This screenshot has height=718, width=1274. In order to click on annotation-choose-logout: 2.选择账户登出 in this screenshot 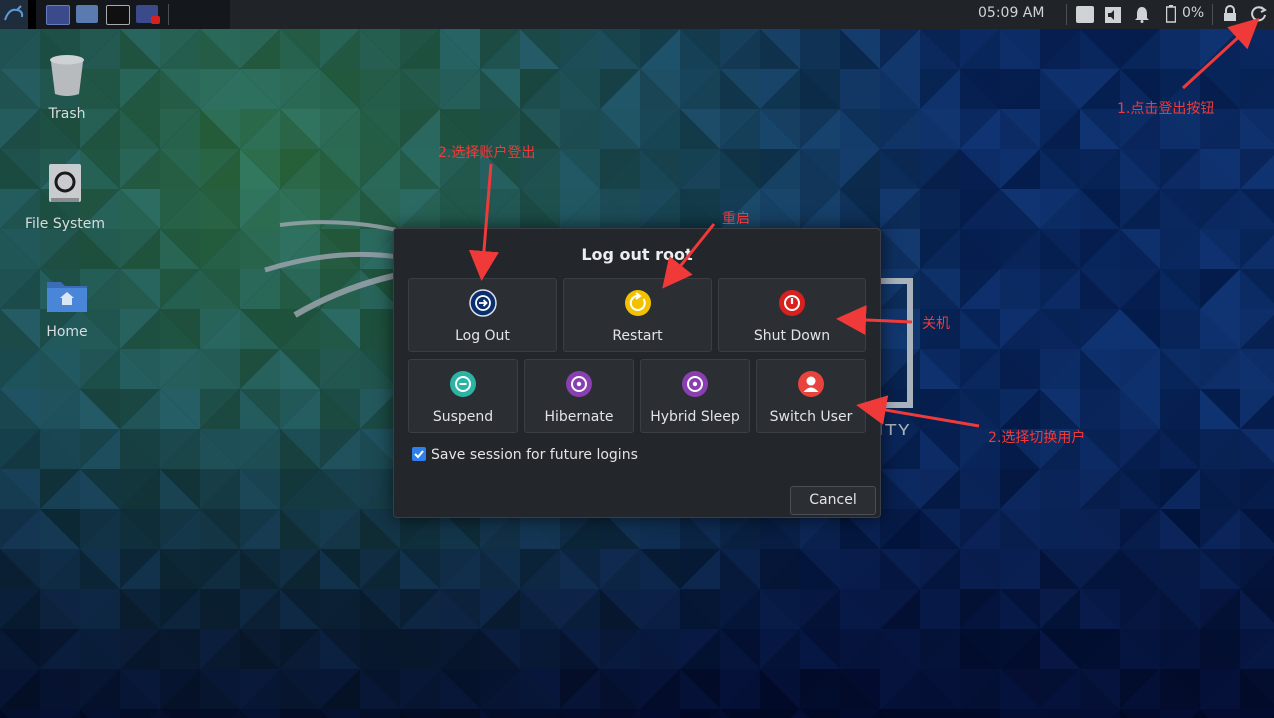, I will do `click(487, 153)`.